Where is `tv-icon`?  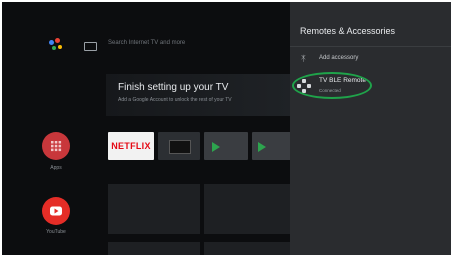
tv-icon is located at coordinates (180, 147).